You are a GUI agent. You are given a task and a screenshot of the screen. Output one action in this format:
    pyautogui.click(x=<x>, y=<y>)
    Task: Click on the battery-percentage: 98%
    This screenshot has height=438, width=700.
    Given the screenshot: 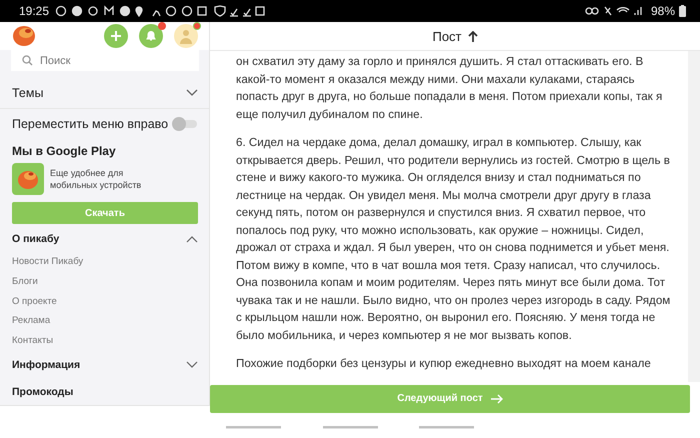 What is the action you would take?
    pyautogui.click(x=662, y=11)
    